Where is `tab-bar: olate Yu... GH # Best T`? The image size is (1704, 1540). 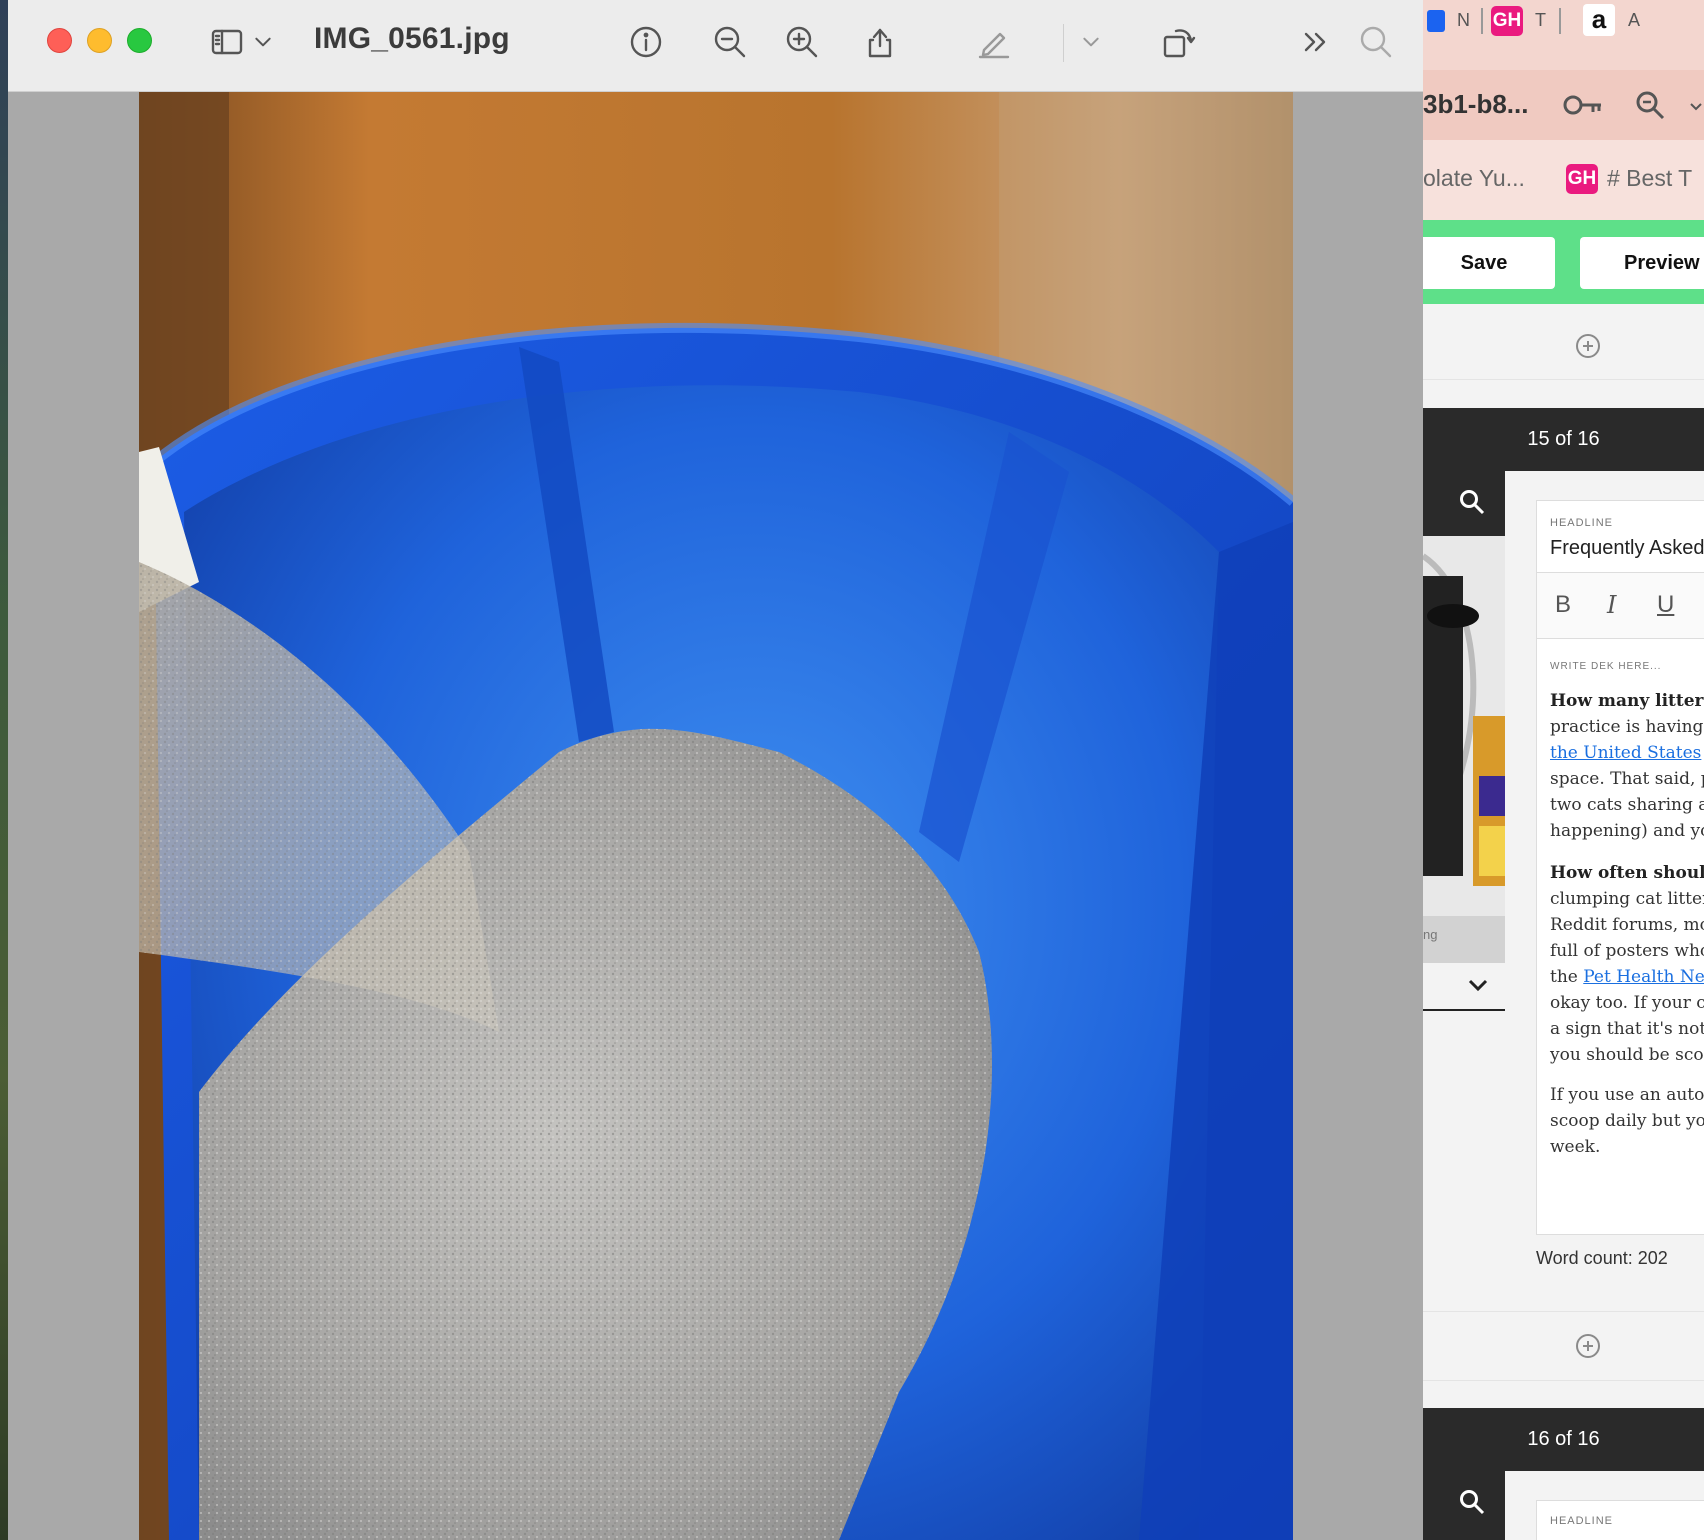 tab-bar: olate Yu... GH # Best T is located at coordinates (1563, 180).